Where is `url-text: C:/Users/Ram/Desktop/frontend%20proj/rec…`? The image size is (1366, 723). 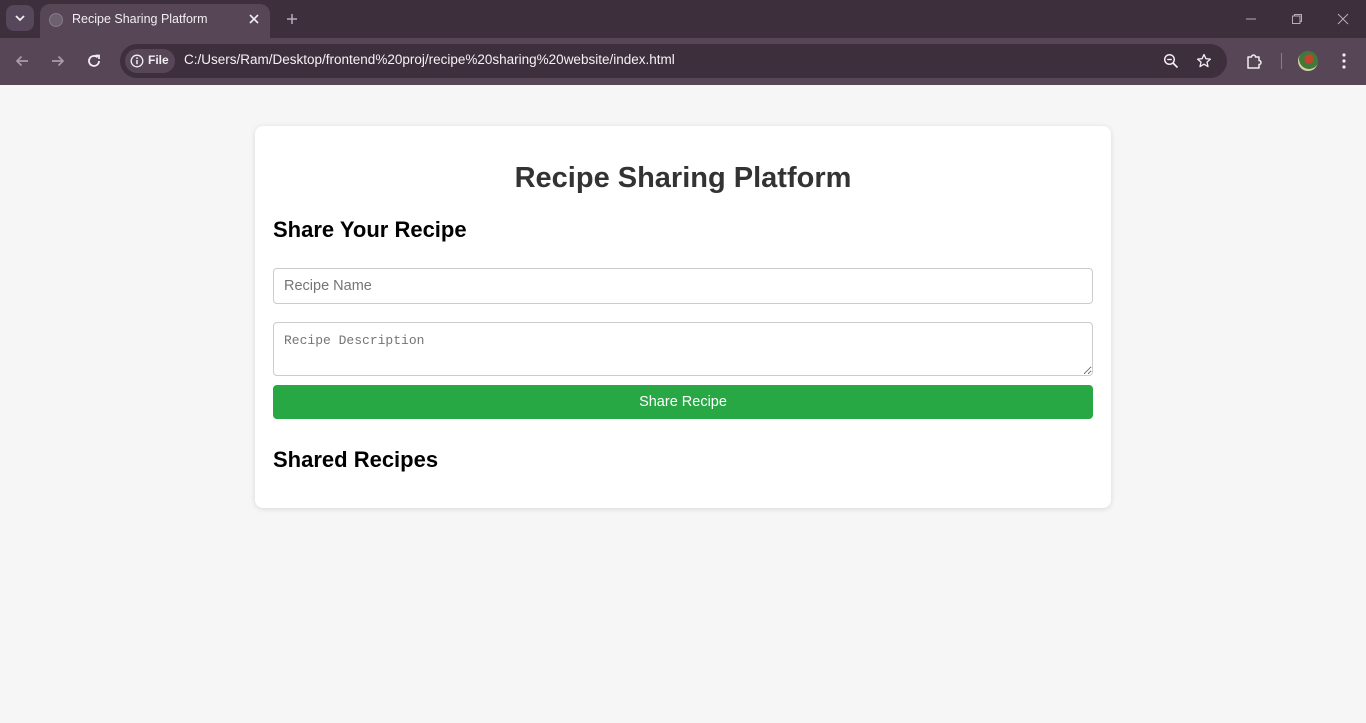
url-text: C:/Users/Ram/Desktop/frontend%20proj/rec… is located at coordinates (429, 59).